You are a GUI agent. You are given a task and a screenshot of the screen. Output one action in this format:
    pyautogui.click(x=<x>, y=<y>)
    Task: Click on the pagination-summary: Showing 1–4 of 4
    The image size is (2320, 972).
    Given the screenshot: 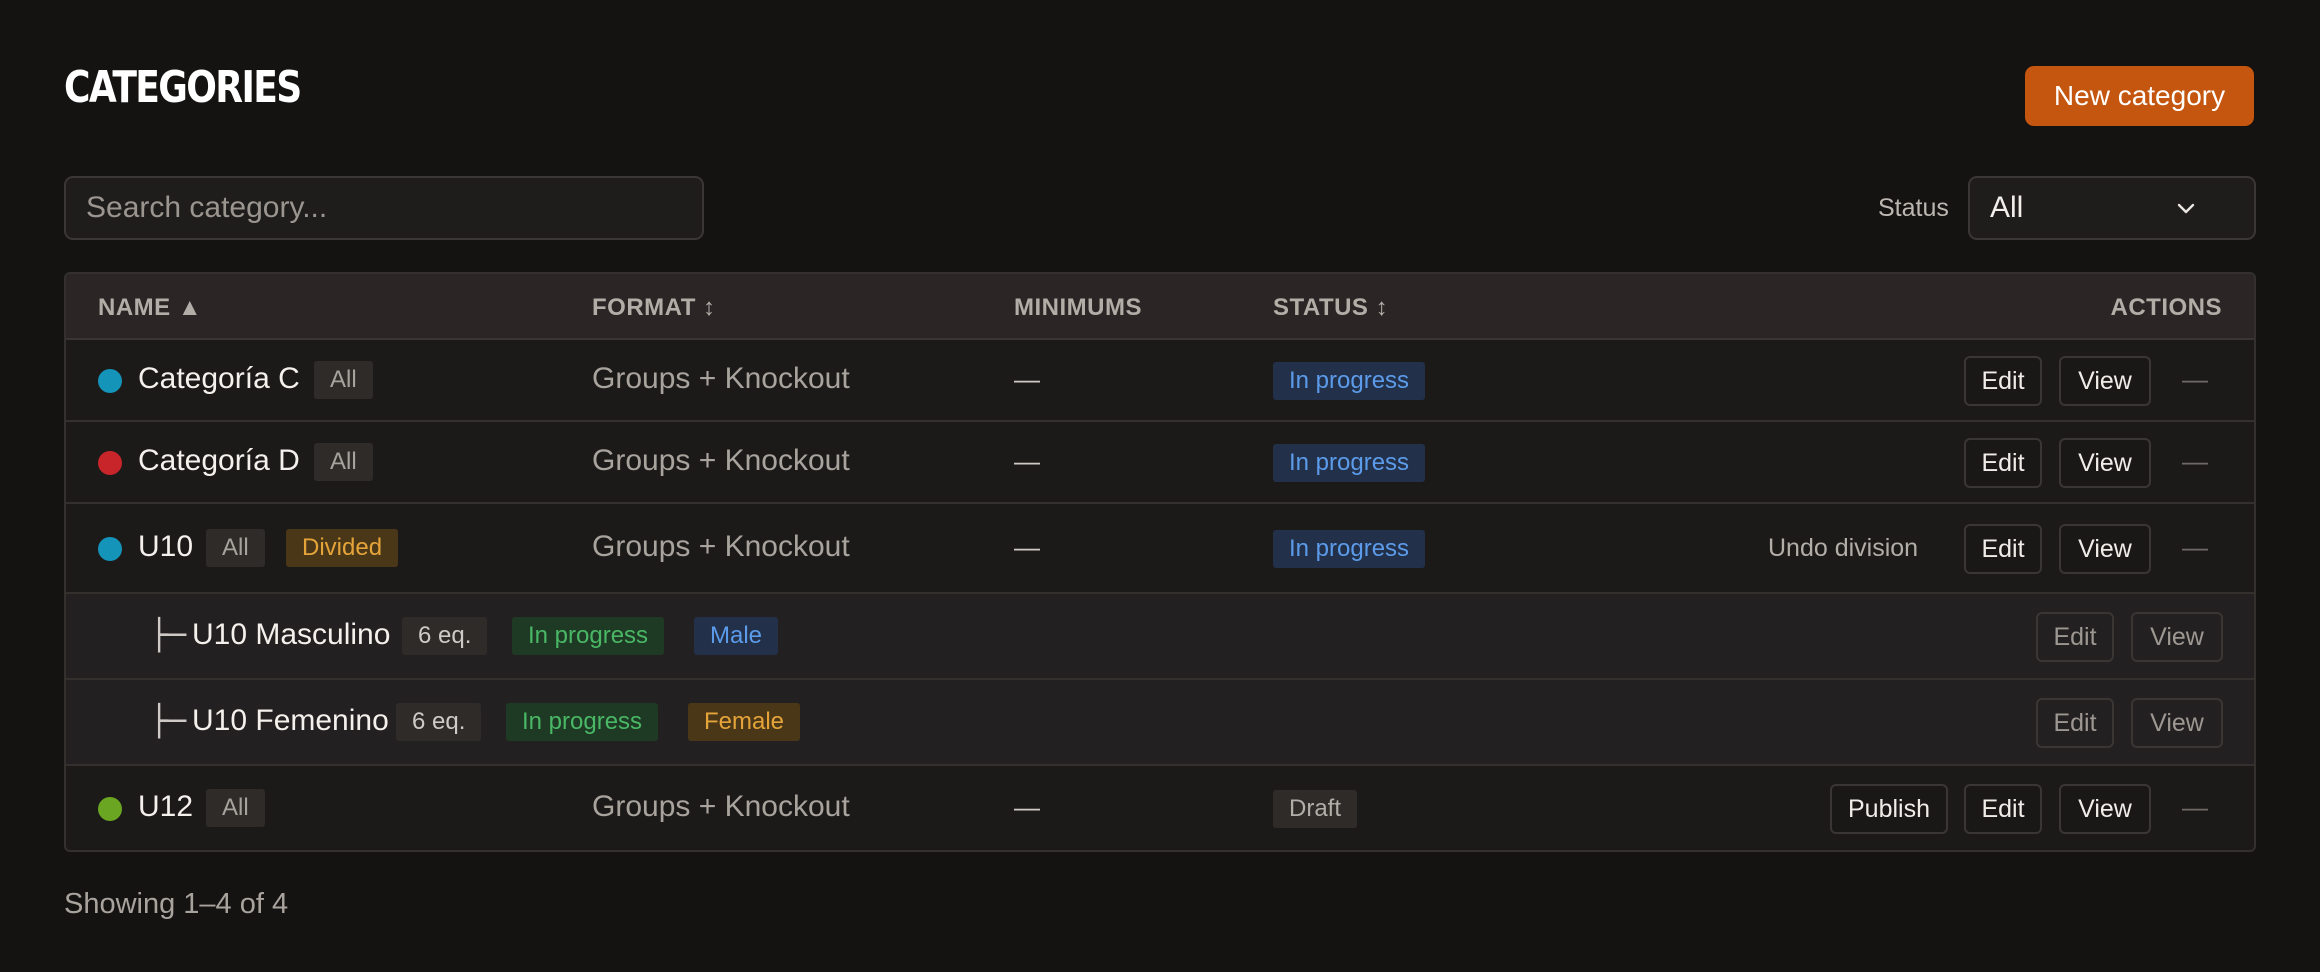 What is the action you would take?
    pyautogui.click(x=176, y=904)
    